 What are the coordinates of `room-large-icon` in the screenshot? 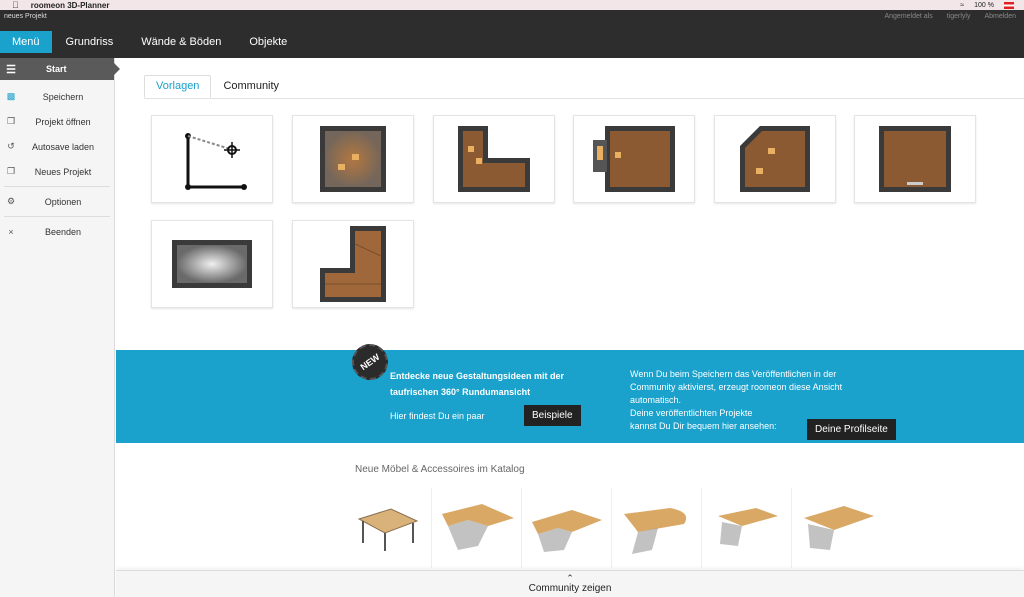 It's located at (915, 159).